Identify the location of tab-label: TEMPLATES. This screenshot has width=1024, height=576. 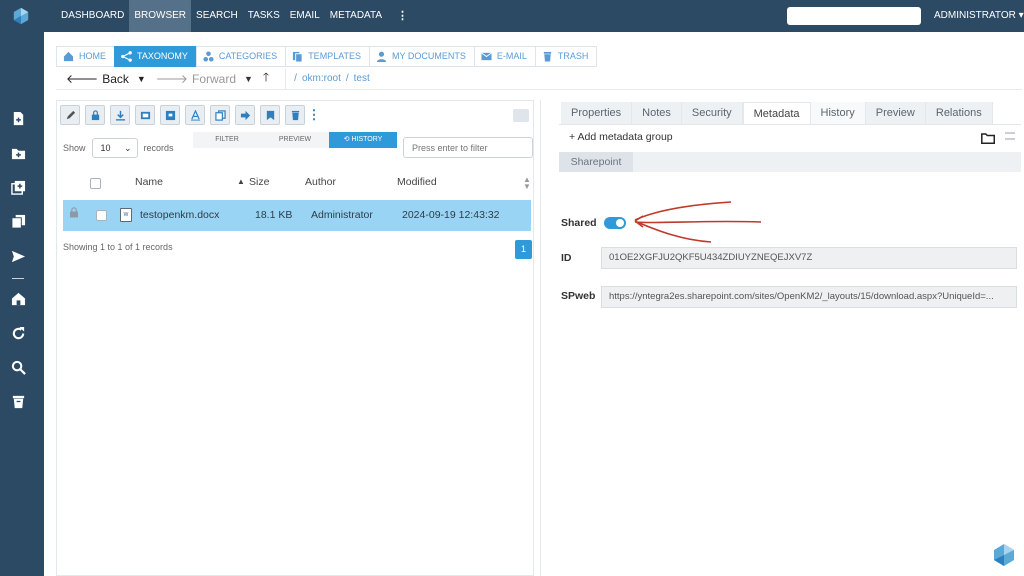
(335, 56).